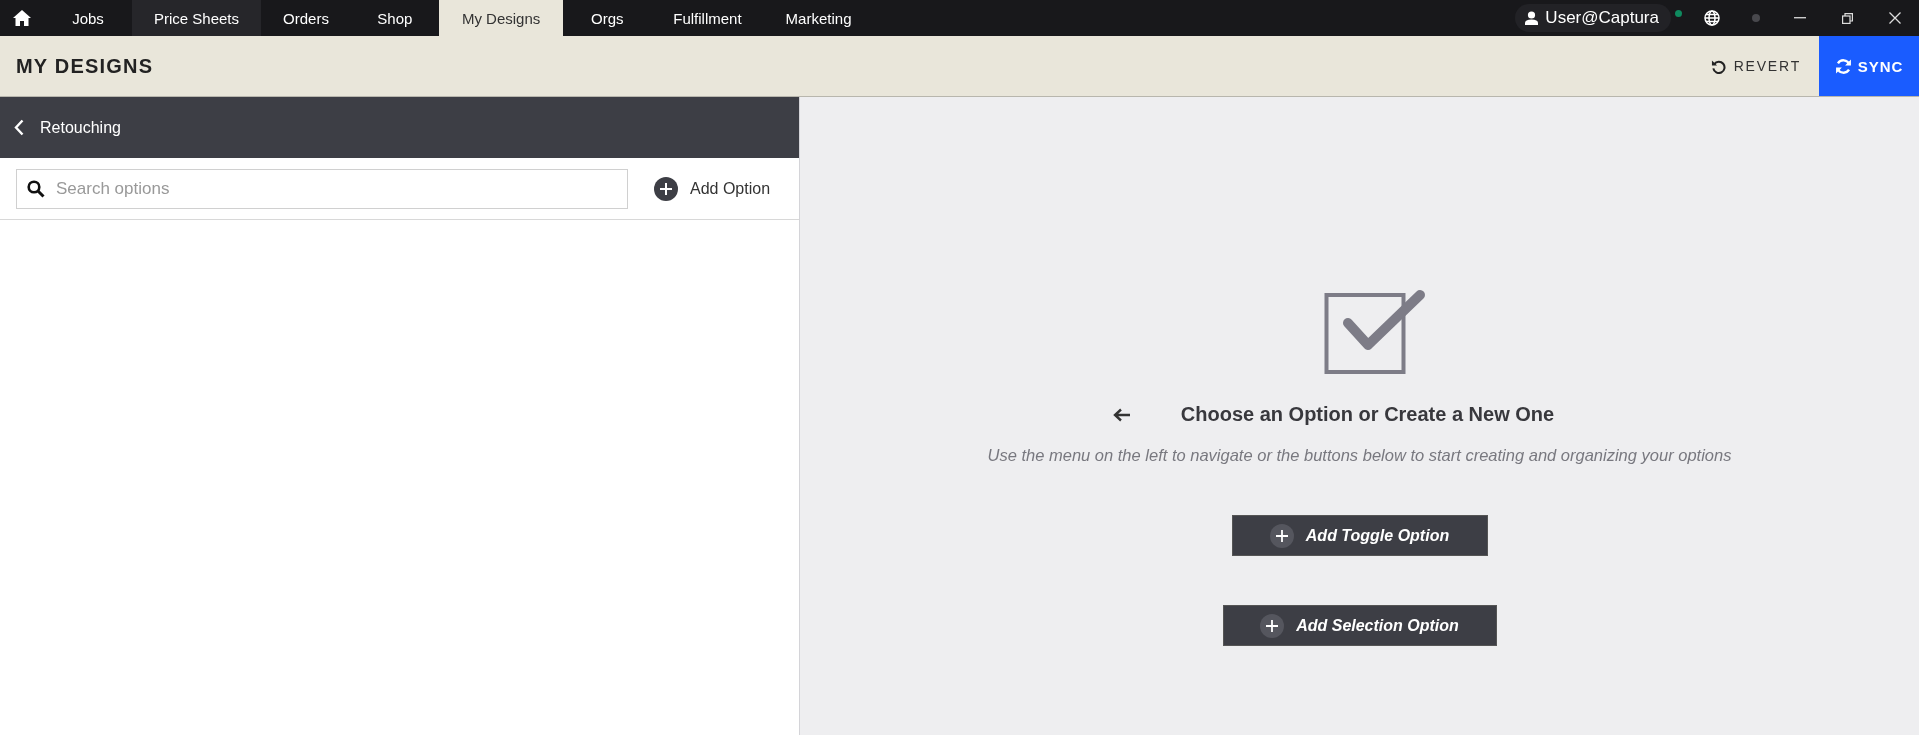  Describe the element at coordinates (1755, 66) in the screenshot. I see `revert-button: REVERT` at that location.